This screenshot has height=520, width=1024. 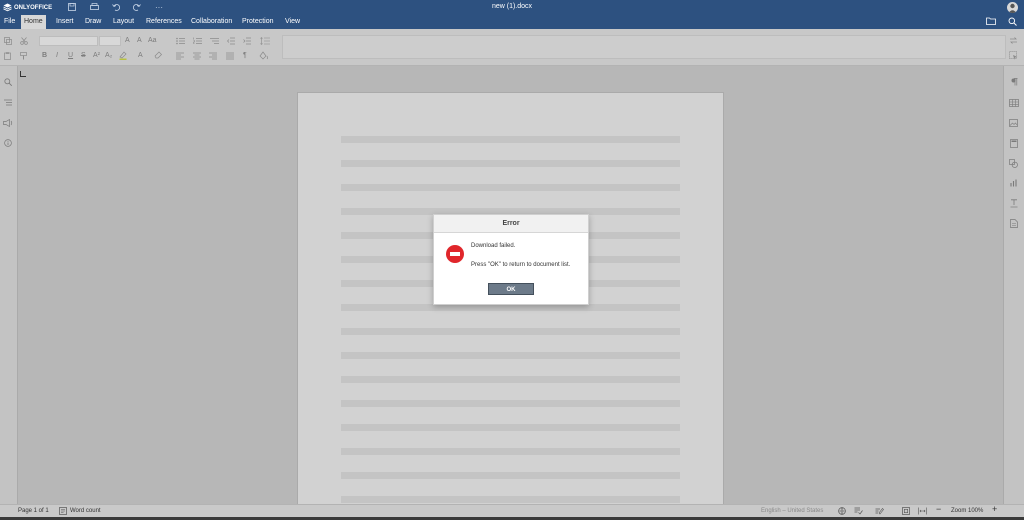 I want to click on tab-view: View, so click(x=292, y=22).